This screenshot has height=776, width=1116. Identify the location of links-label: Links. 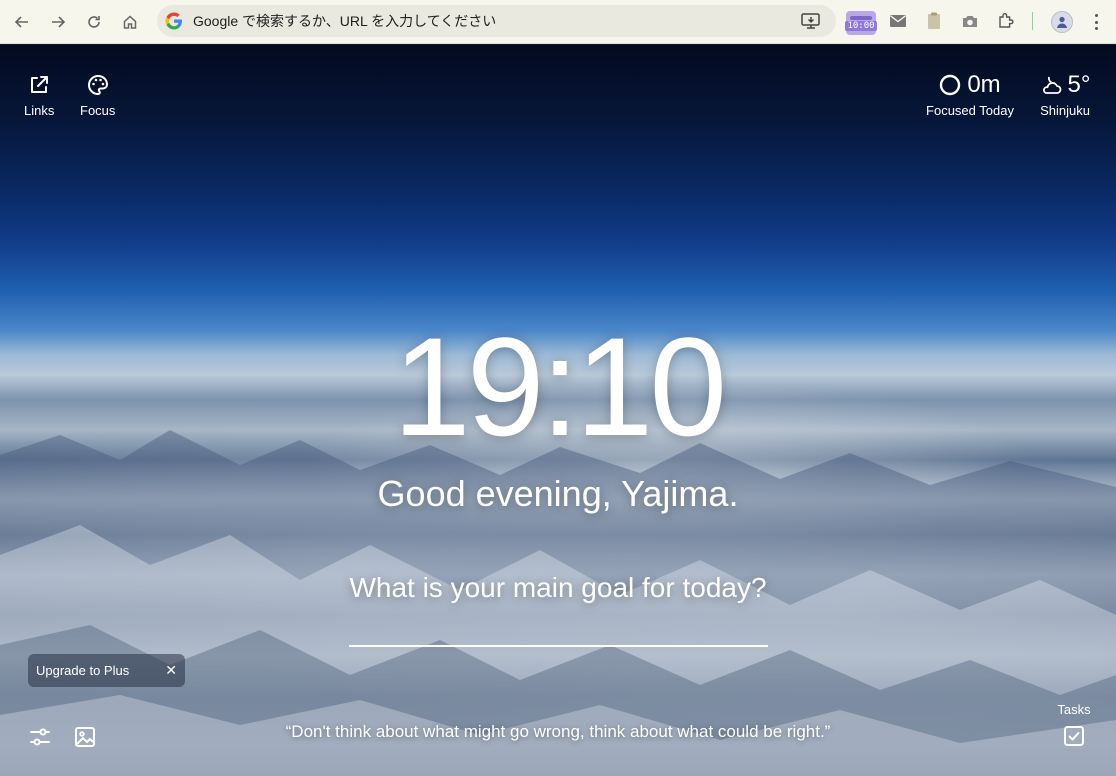
(39, 110).